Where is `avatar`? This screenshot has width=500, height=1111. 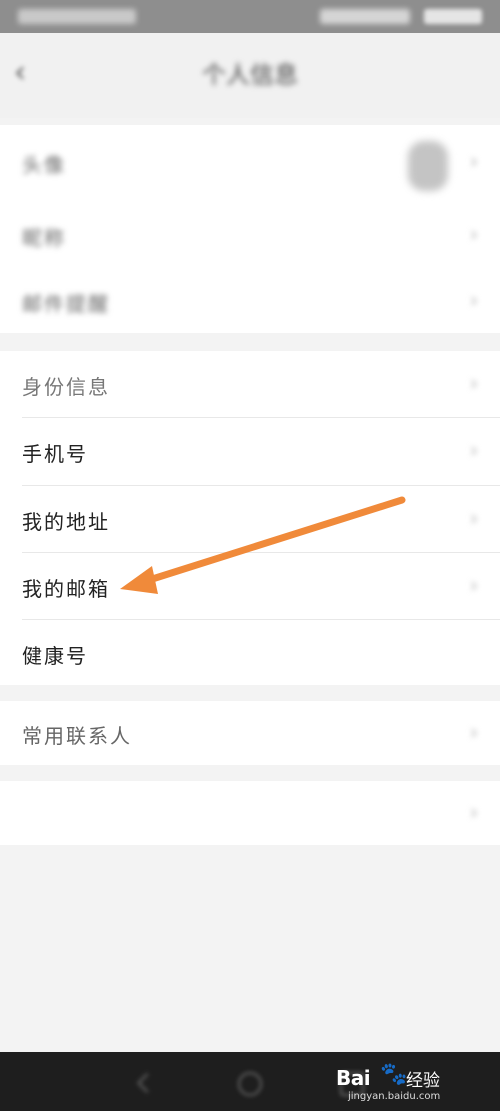
avatar is located at coordinates (428, 166).